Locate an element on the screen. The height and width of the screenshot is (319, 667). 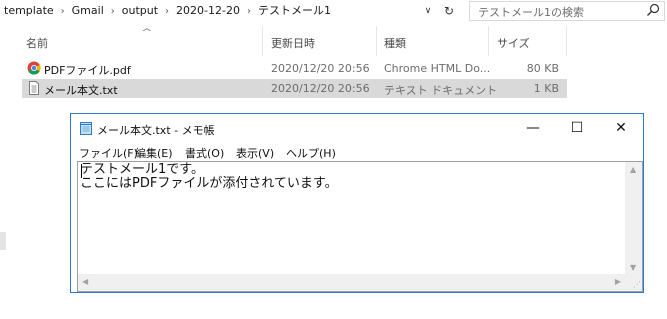
scroll-left-icon: ◀ is located at coordinates (85, 281).